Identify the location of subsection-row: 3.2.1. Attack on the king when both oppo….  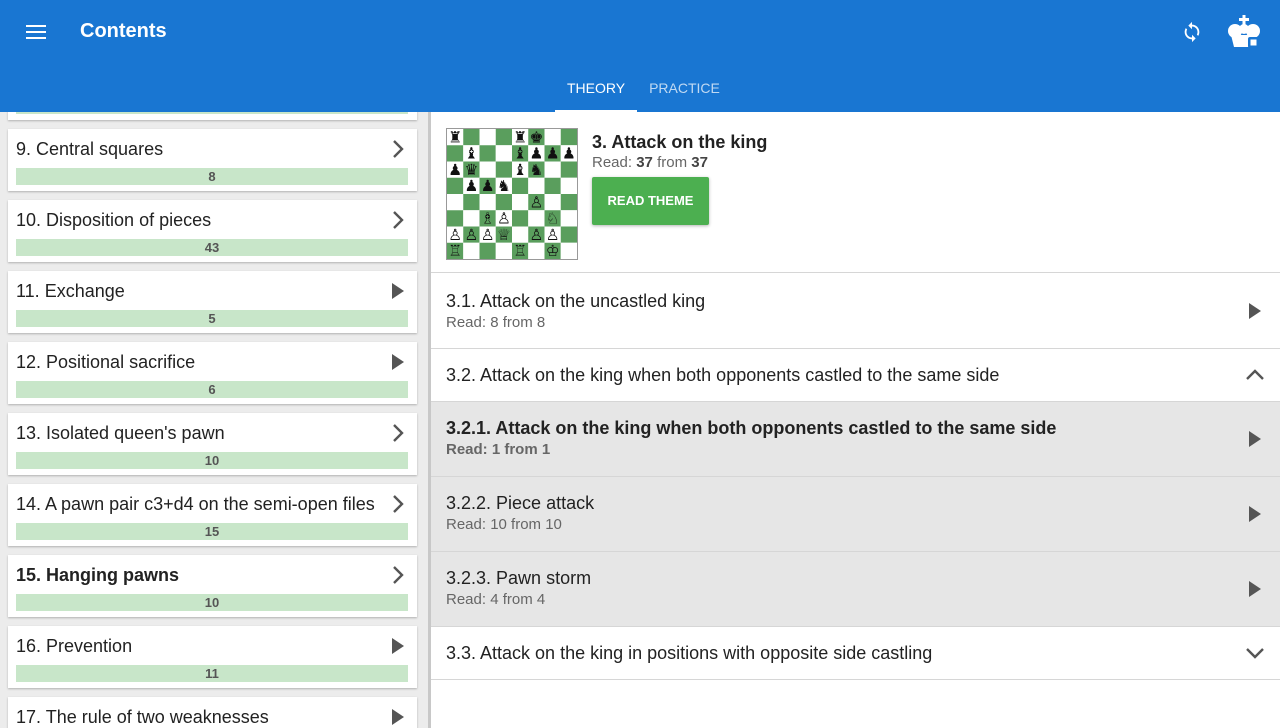
(855, 439).